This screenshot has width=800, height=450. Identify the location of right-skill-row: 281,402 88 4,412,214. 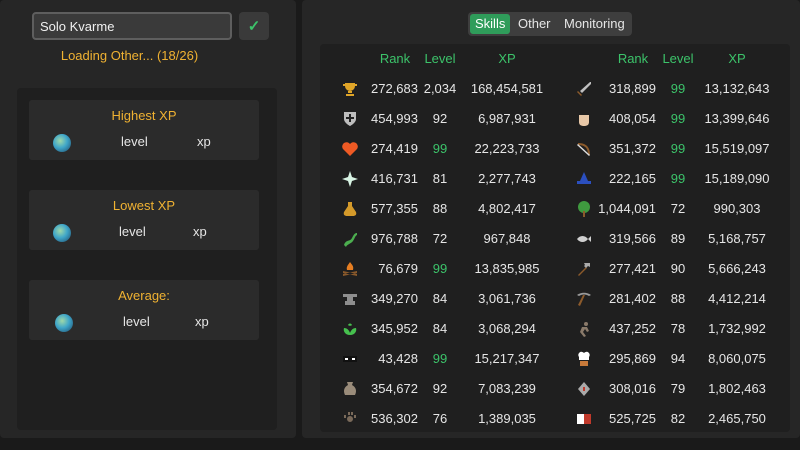
(555, 299).